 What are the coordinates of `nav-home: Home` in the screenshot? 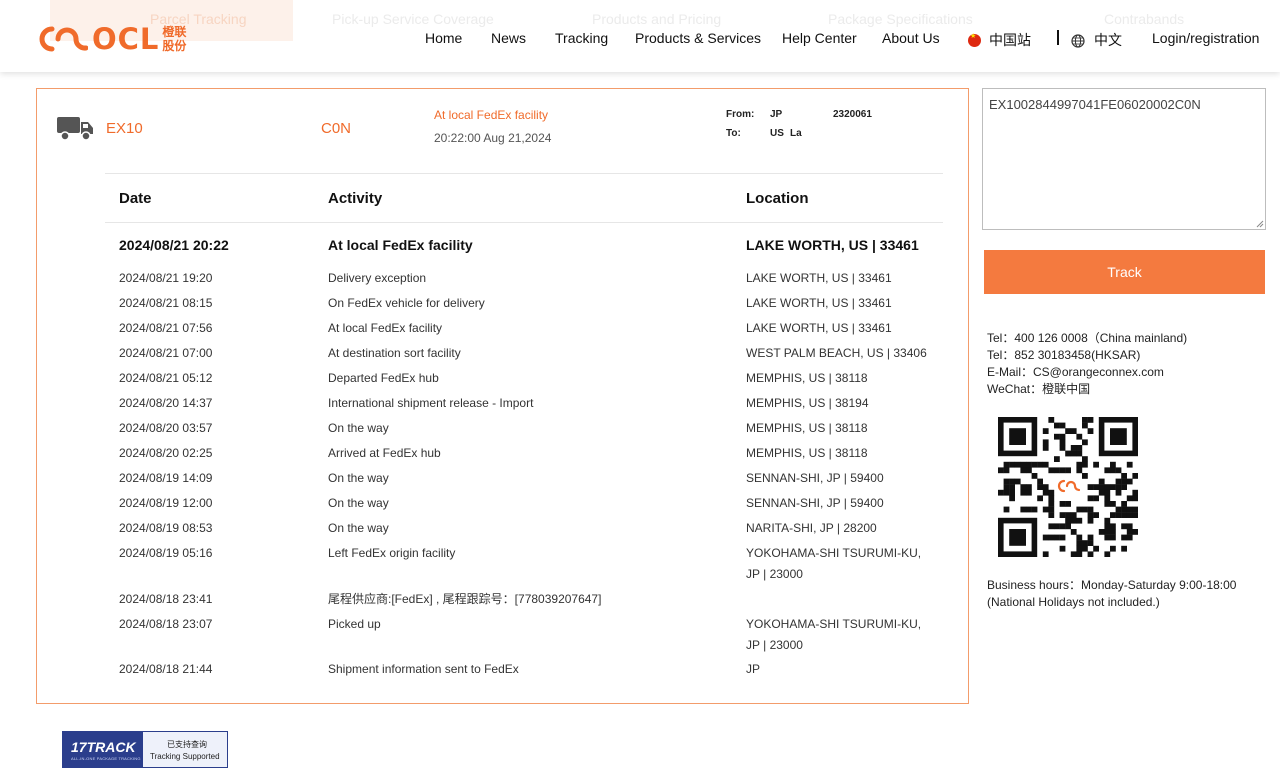 It's located at (443, 38).